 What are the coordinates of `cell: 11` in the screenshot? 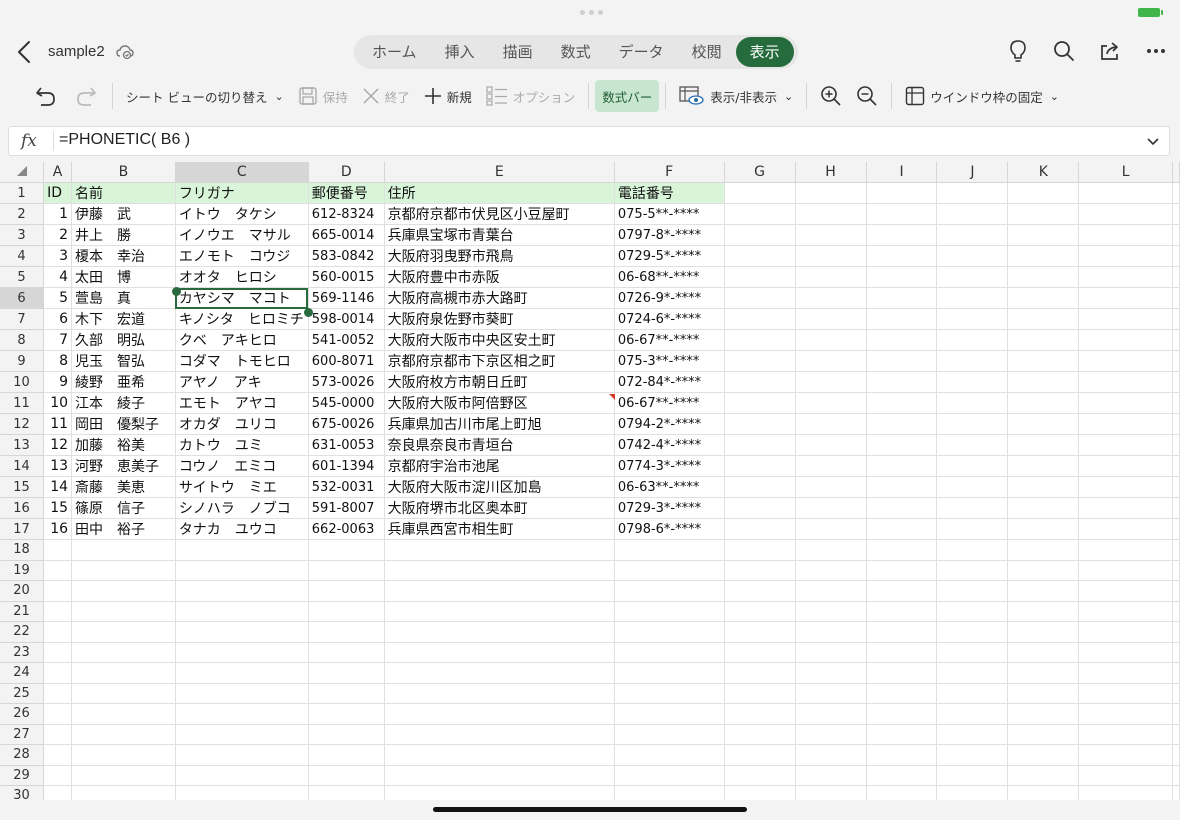 It's located at (58, 424).